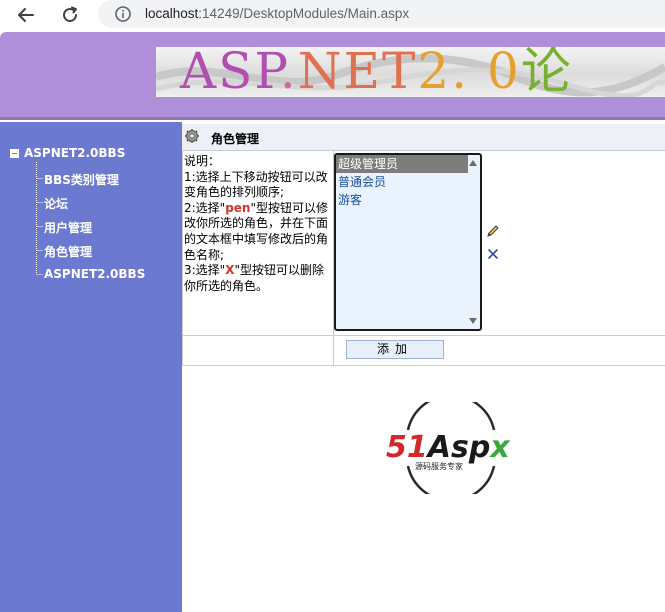 Image resolution: width=665 pixels, height=612 pixels. I want to click on sidebar-item-forum: 论坛, so click(56, 203).